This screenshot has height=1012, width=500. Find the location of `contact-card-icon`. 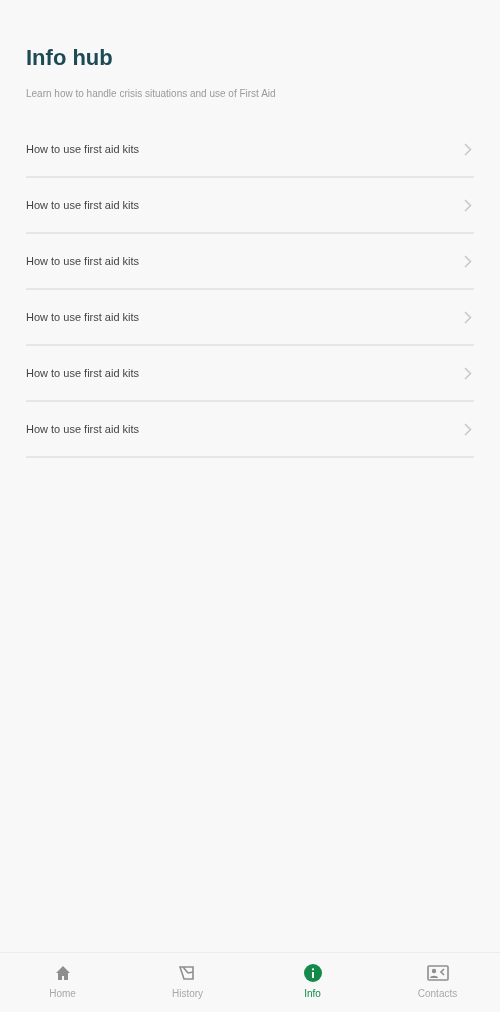

contact-card-icon is located at coordinates (437, 973).